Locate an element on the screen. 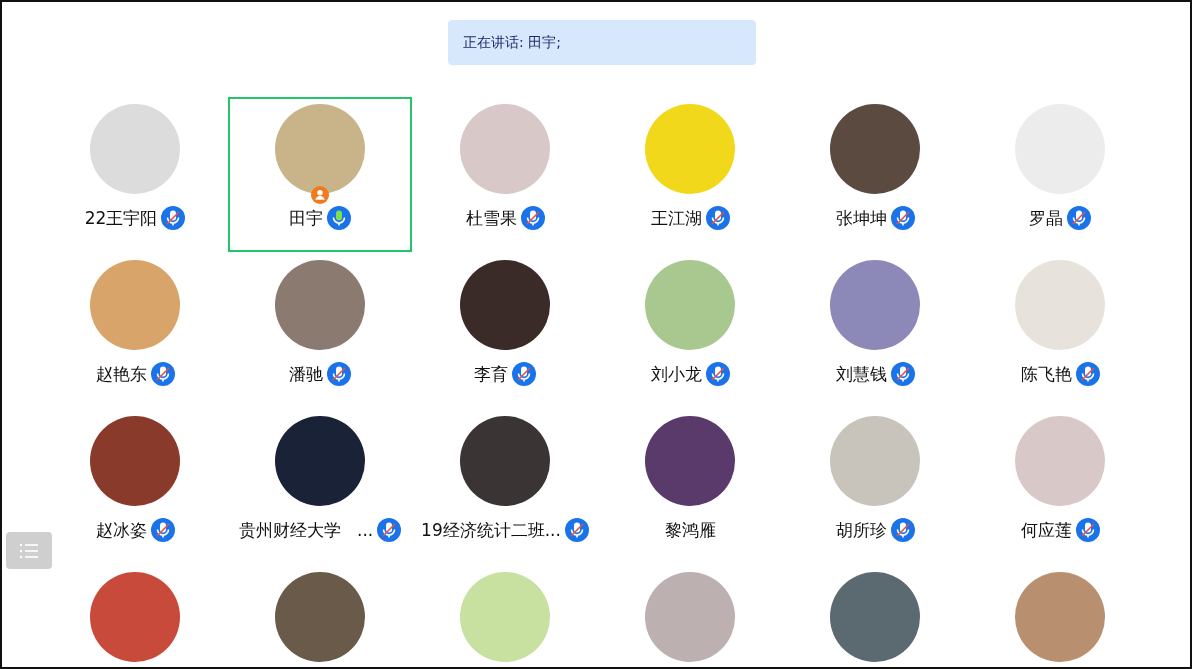  participant-name: 杜雪果 is located at coordinates (491, 218).